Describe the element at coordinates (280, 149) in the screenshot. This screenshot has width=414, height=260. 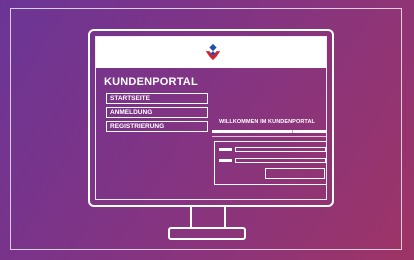
I see `username-field` at that location.